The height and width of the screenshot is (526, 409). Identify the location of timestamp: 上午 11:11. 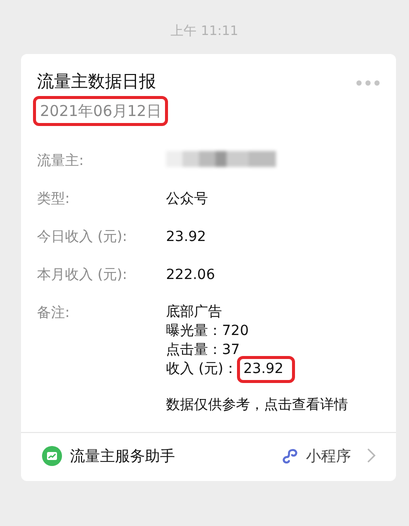
(205, 32).